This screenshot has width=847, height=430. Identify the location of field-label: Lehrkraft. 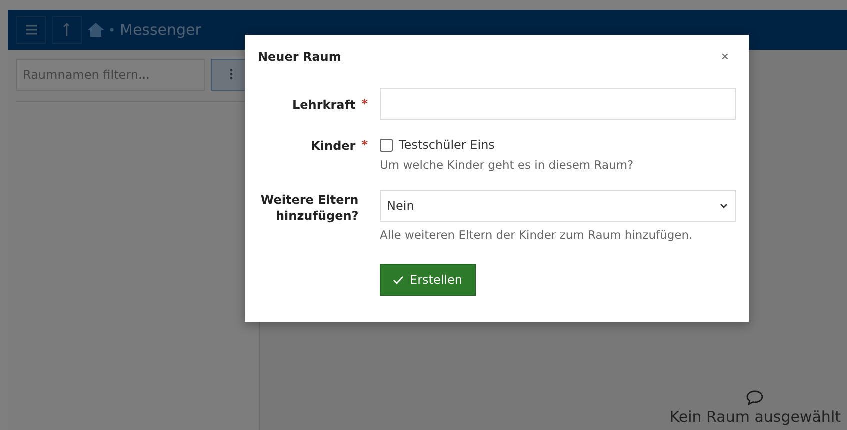
(324, 105).